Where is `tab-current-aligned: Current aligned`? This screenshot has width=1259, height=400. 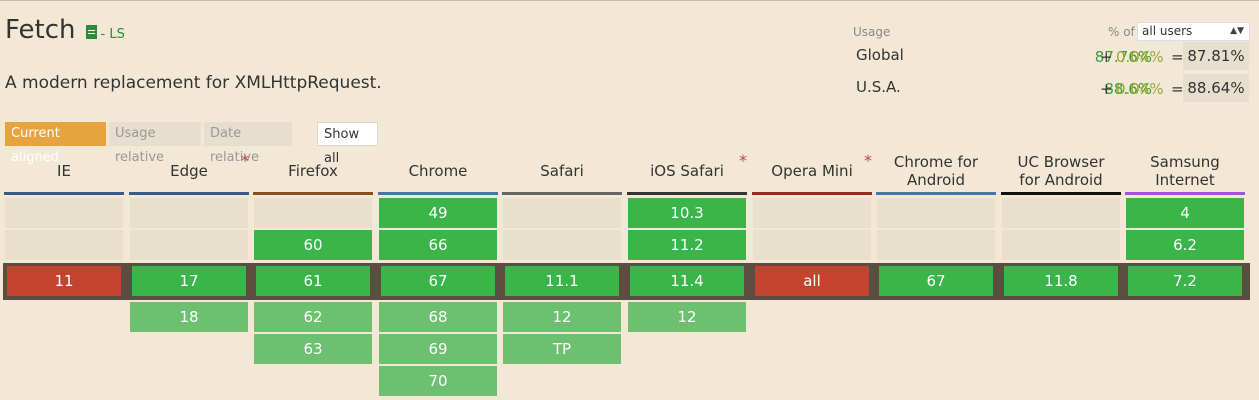
tab-current-aligned: Current aligned is located at coordinates (55, 143).